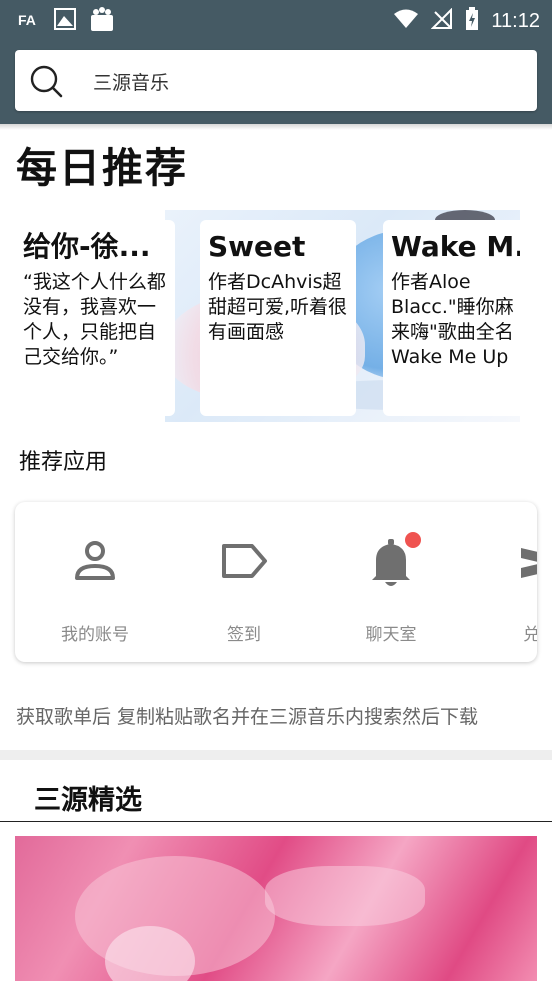 Image resolution: width=552 pixels, height=981 pixels. Describe the element at coordinates (501, 582) in the screenshot. I see `app-exchange: 兑换` at that location.